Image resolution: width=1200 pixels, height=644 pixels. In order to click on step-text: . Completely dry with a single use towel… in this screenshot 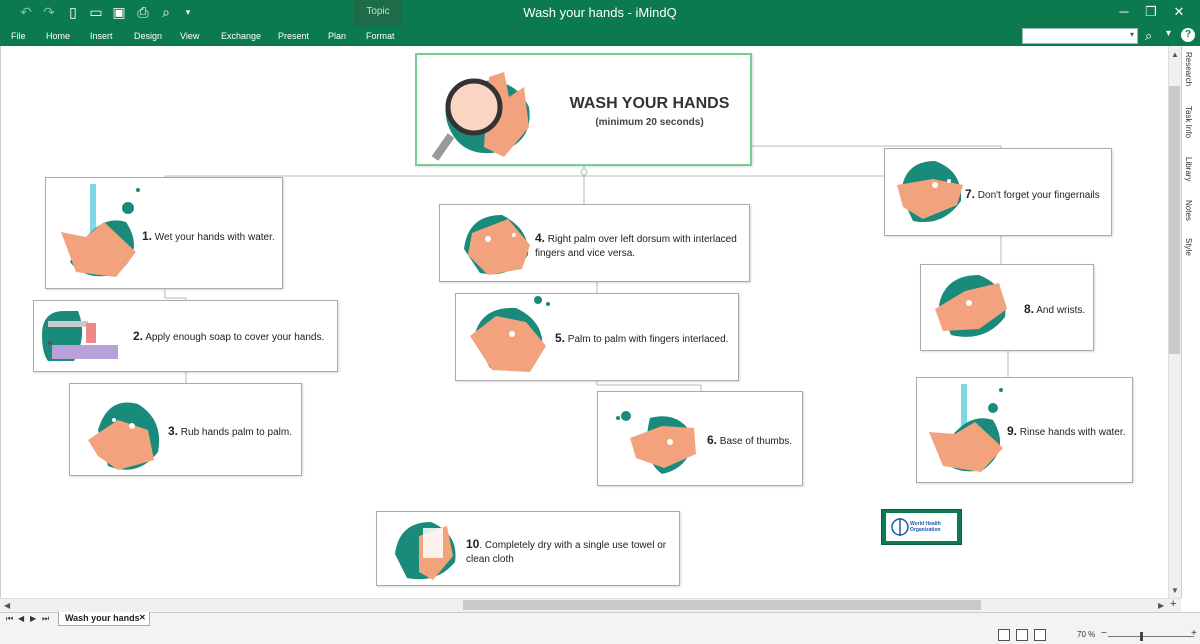, I will do `click(566, 552)`.